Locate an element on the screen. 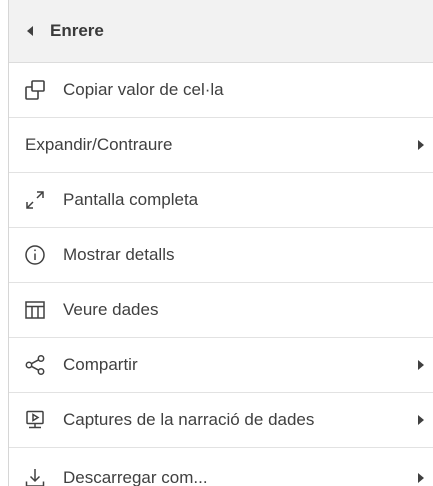 This screenshot has width=433, height=486. menu-item-share: Compartir is located at coordinates (221, 365).